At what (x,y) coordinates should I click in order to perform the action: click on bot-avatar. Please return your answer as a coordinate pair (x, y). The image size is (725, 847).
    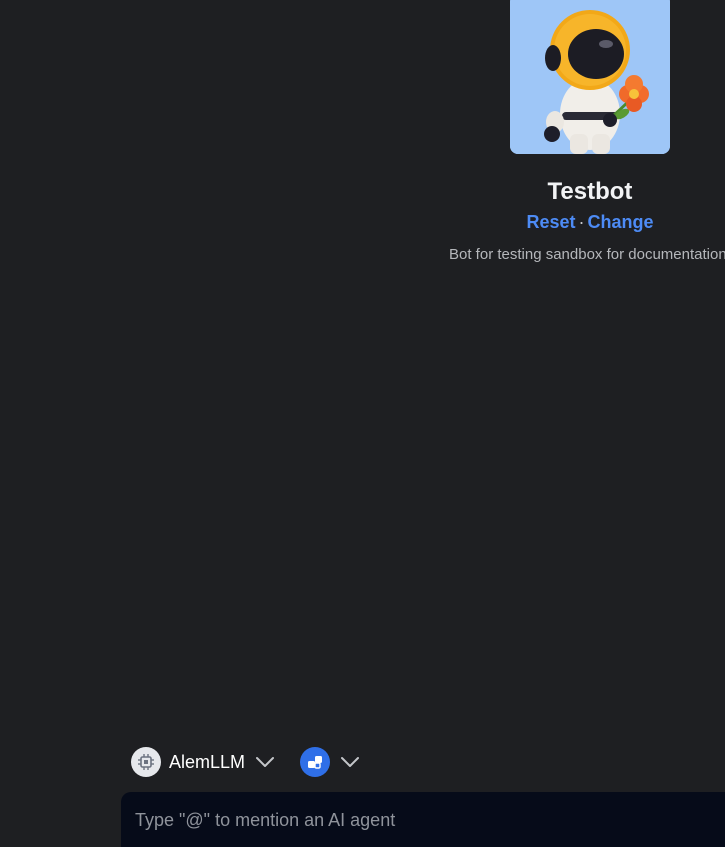
    Looking at the image, I should click on (590, 77).